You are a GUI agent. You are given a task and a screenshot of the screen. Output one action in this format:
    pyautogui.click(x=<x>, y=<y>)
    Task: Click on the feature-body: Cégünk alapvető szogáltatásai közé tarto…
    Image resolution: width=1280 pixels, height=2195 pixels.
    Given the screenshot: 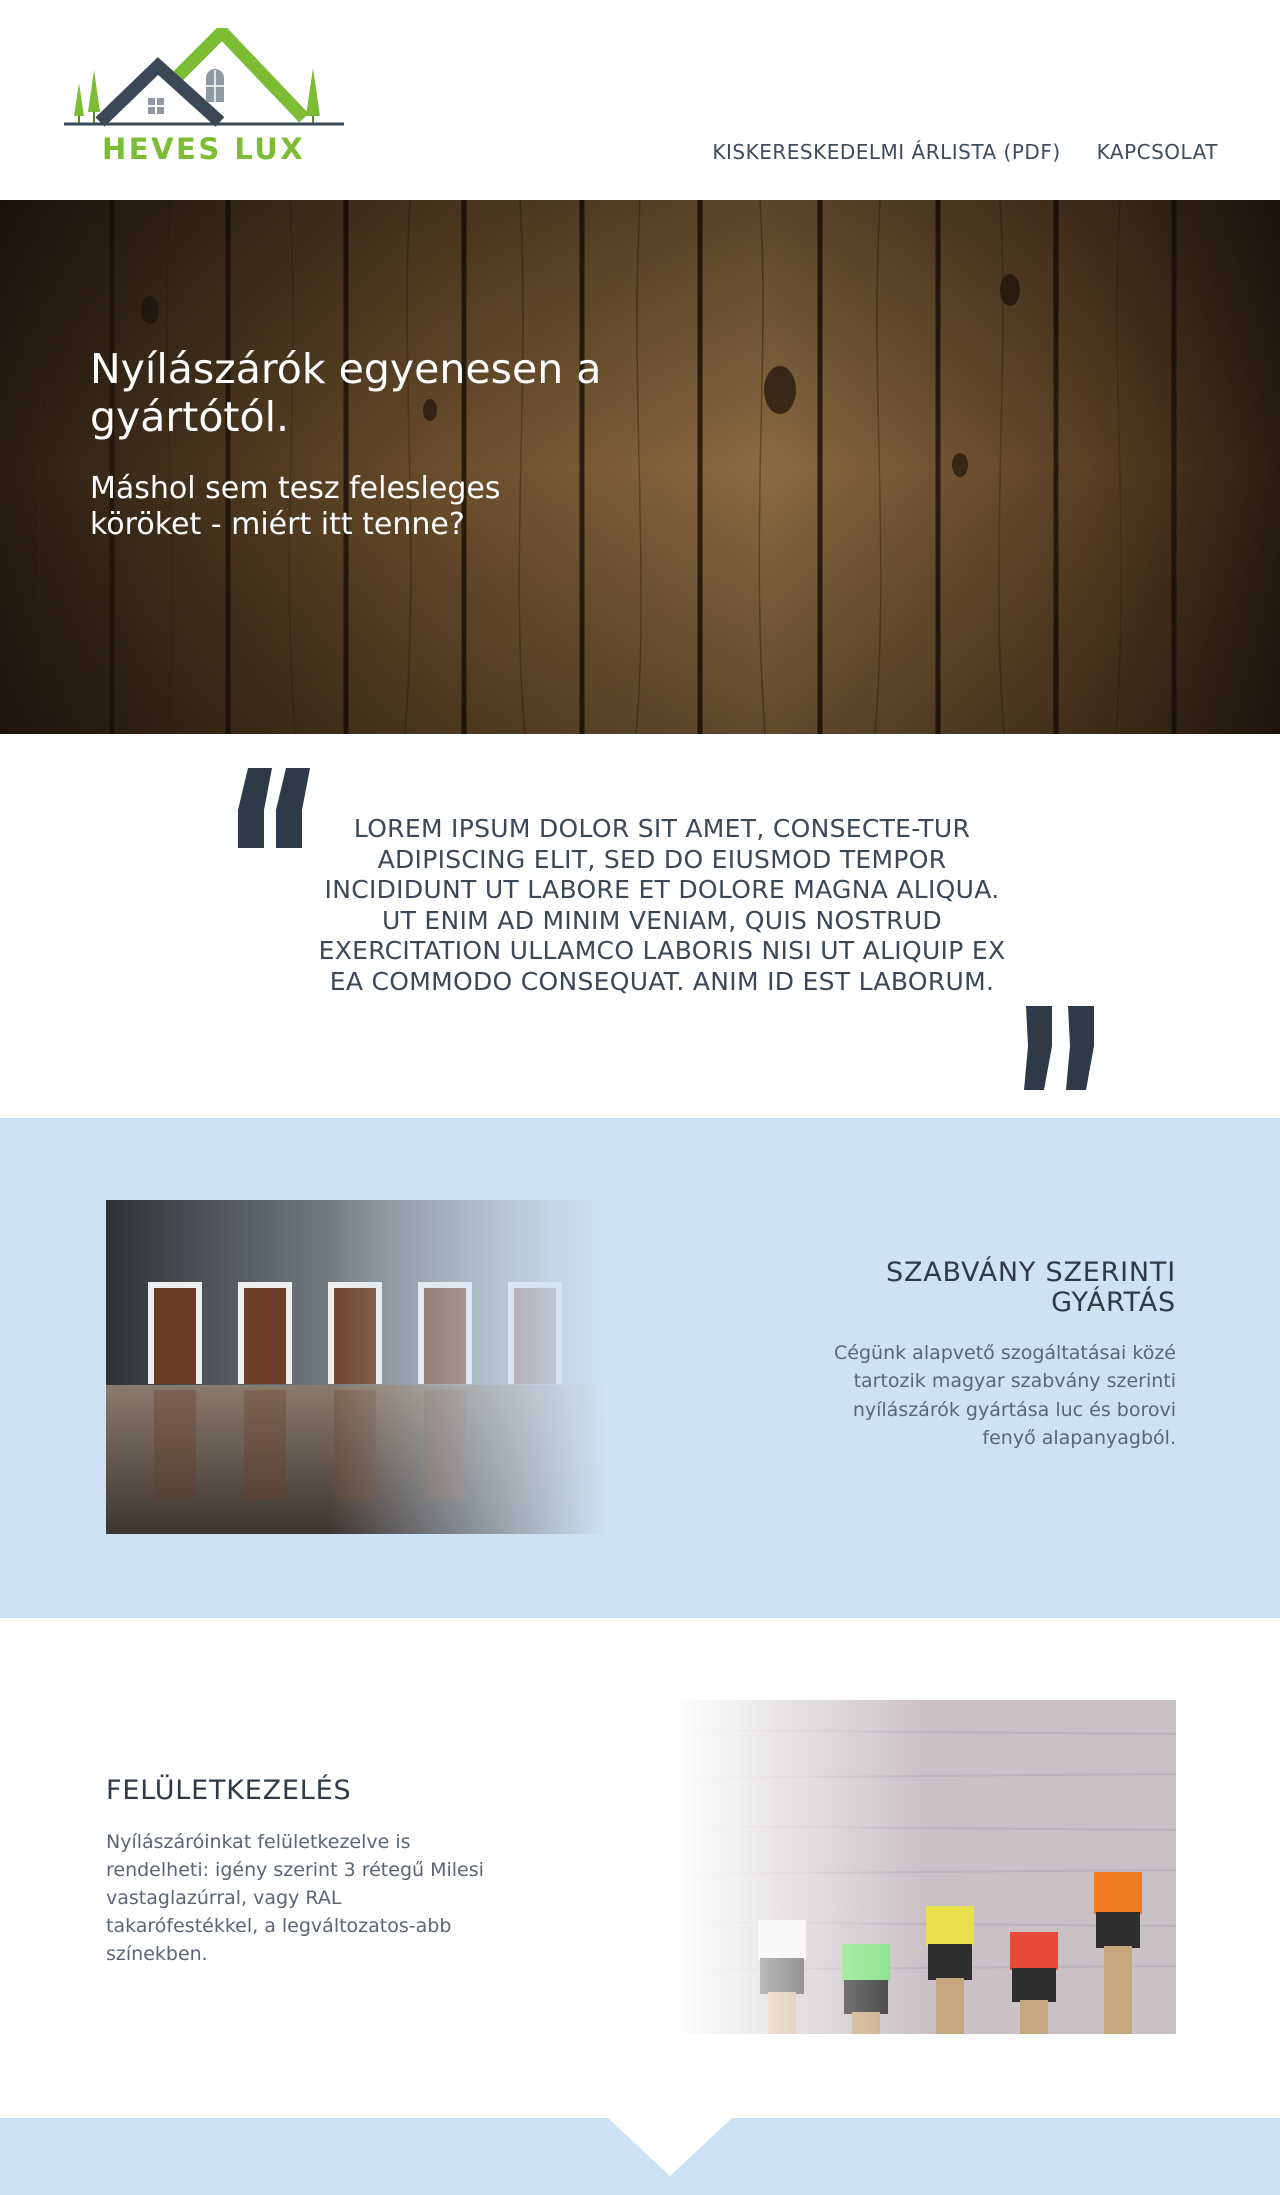 What is the action you would take?
    pyautogui.click(x=1005, y=1395)
    